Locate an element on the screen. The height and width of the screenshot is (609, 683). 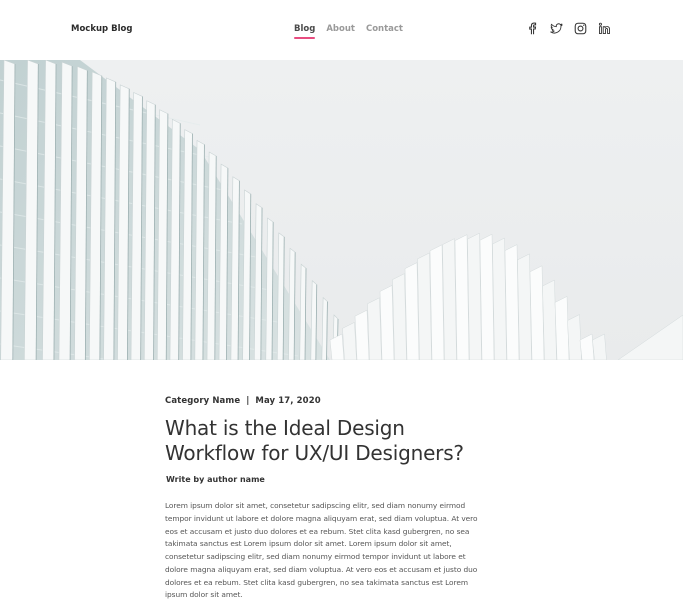
site-header: Mockup Blog Blog About Contact is located at coordinates (341, 30).